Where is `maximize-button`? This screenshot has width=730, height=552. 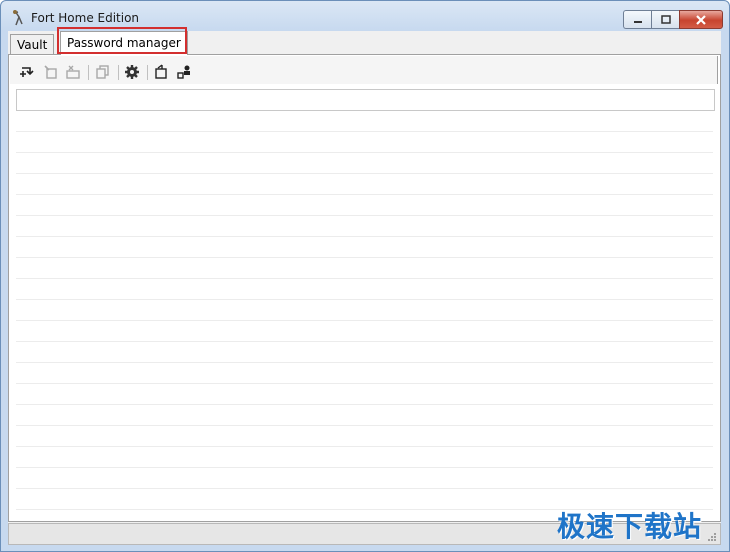 maximize-button is located at coordinates (665, 19).